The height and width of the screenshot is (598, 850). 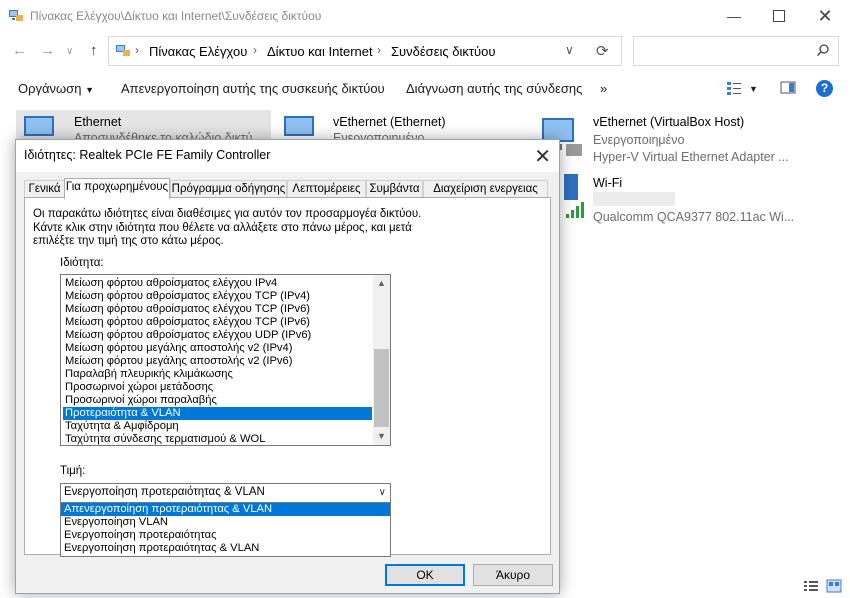 I want to click on breadcrumb-network-internet: Δίκτυο και Internet, so click(x=320, y=51).